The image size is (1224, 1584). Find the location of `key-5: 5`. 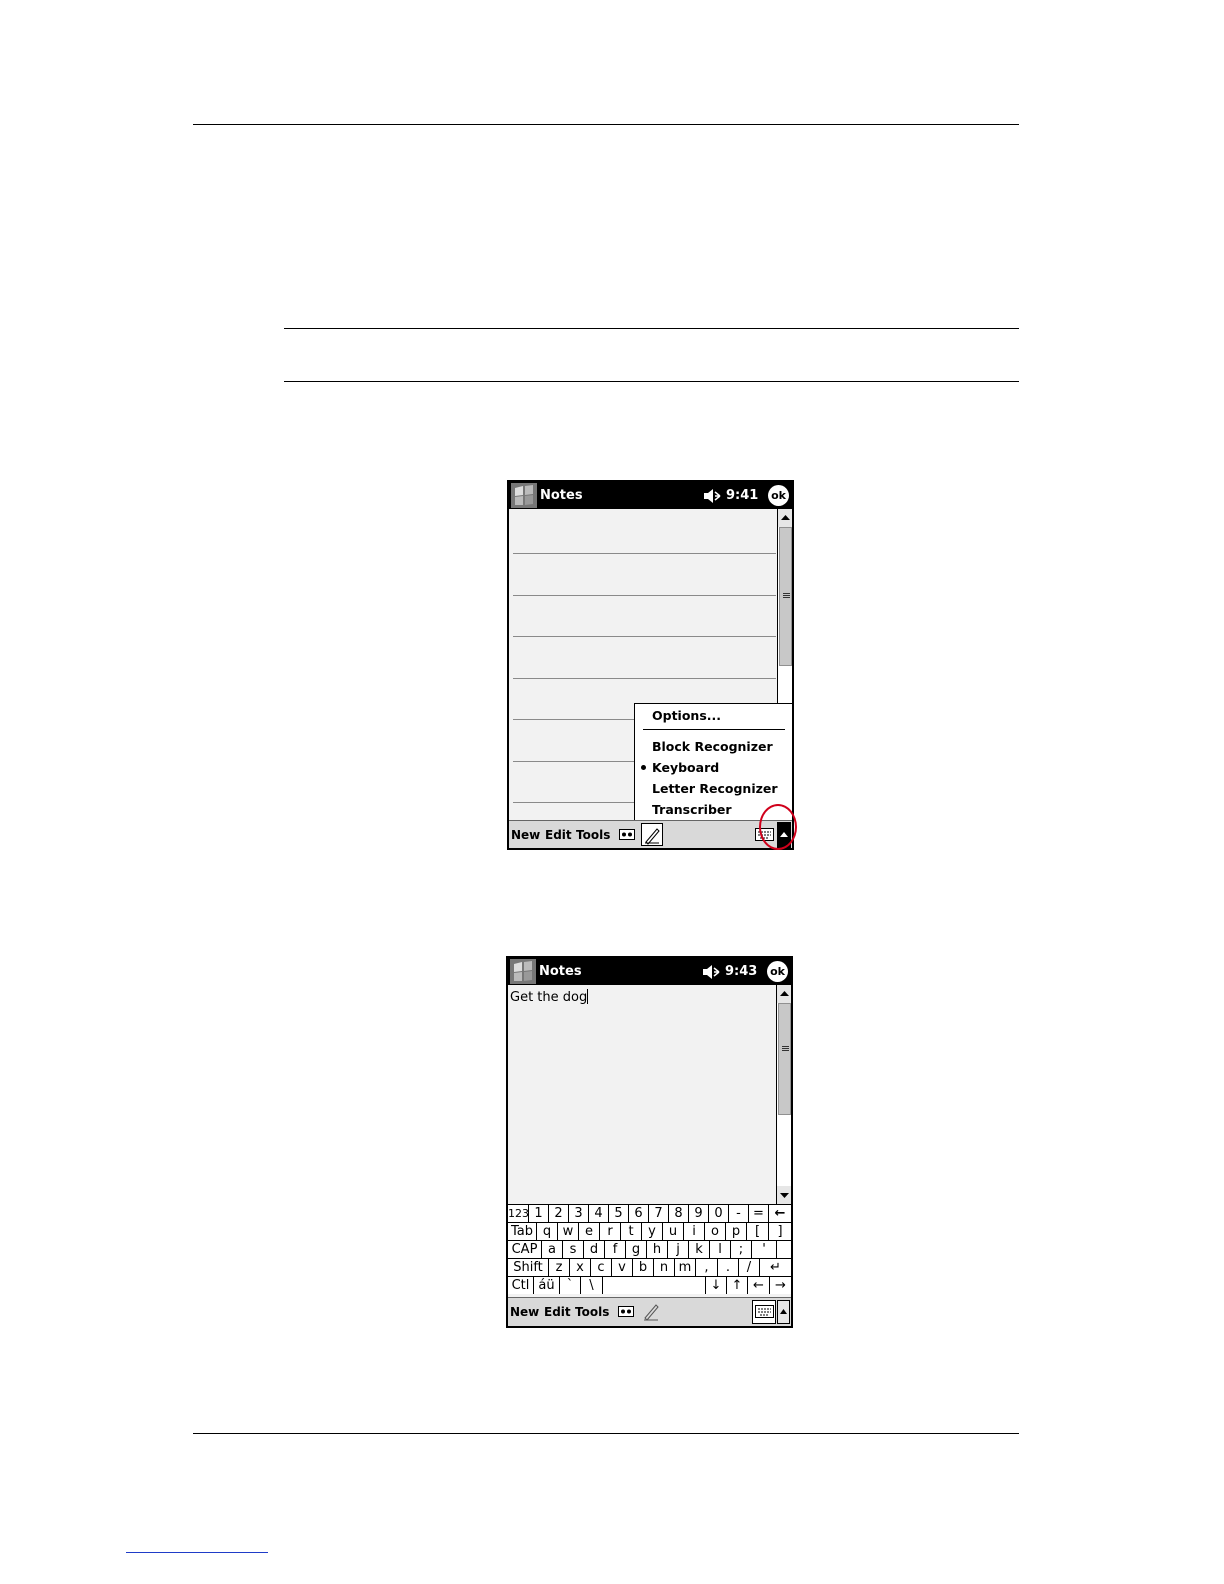

key-5: 5 is located at coordinates (619, 1213).